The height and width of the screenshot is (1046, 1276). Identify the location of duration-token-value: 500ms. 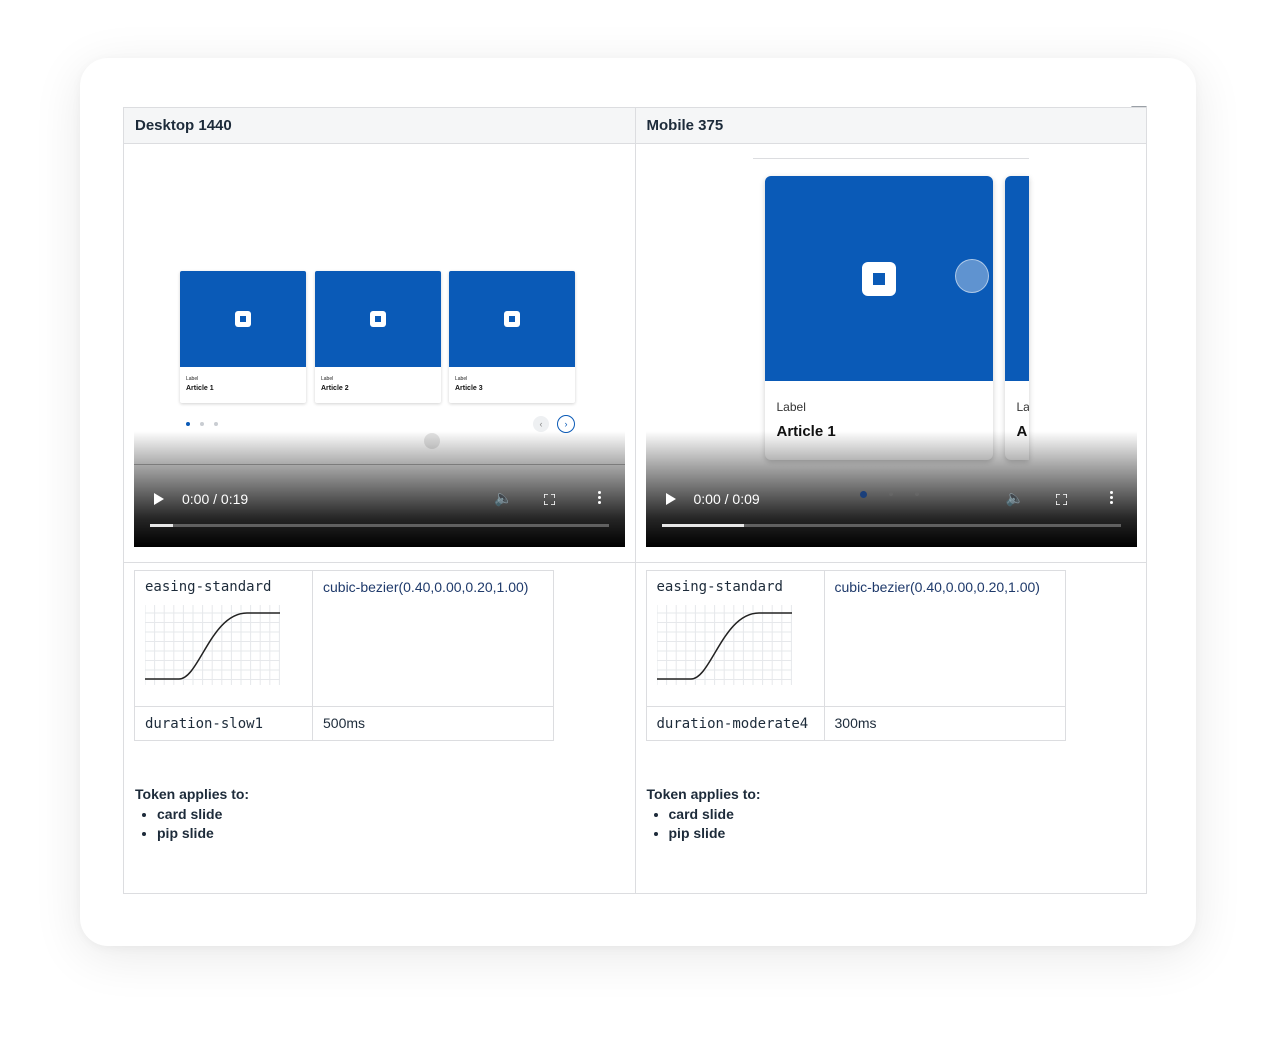
(344, 722).